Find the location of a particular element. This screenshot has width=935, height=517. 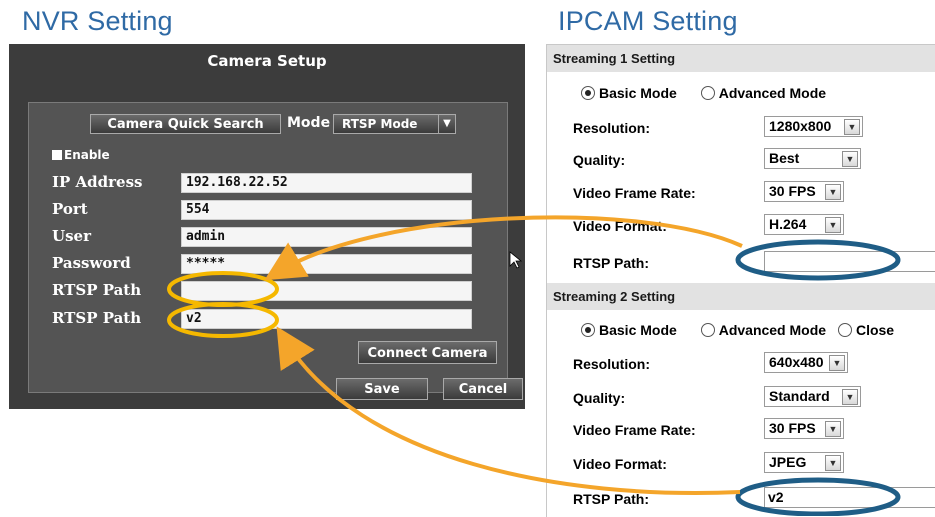

camera-quick-search-button: Camera Quick Search is located at coordinates (185, 124).